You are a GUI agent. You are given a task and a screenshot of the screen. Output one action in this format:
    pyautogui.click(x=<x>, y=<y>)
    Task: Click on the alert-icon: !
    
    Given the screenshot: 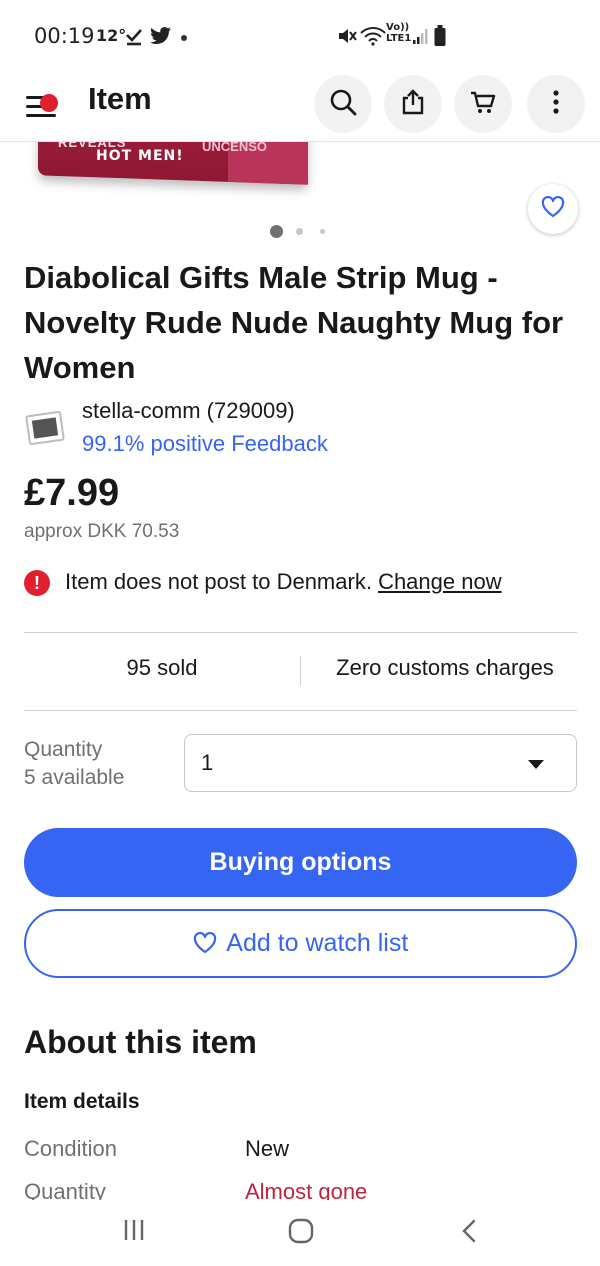 What is the action you would take?
    pyautogui.click(x=37, y=583)
    